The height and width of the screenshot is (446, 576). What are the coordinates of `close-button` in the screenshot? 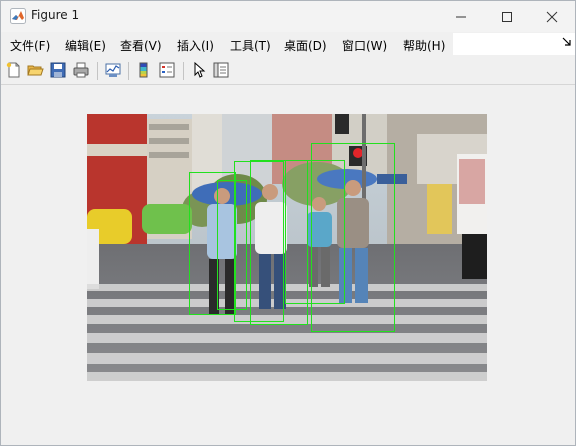 It's located at (552, 16).